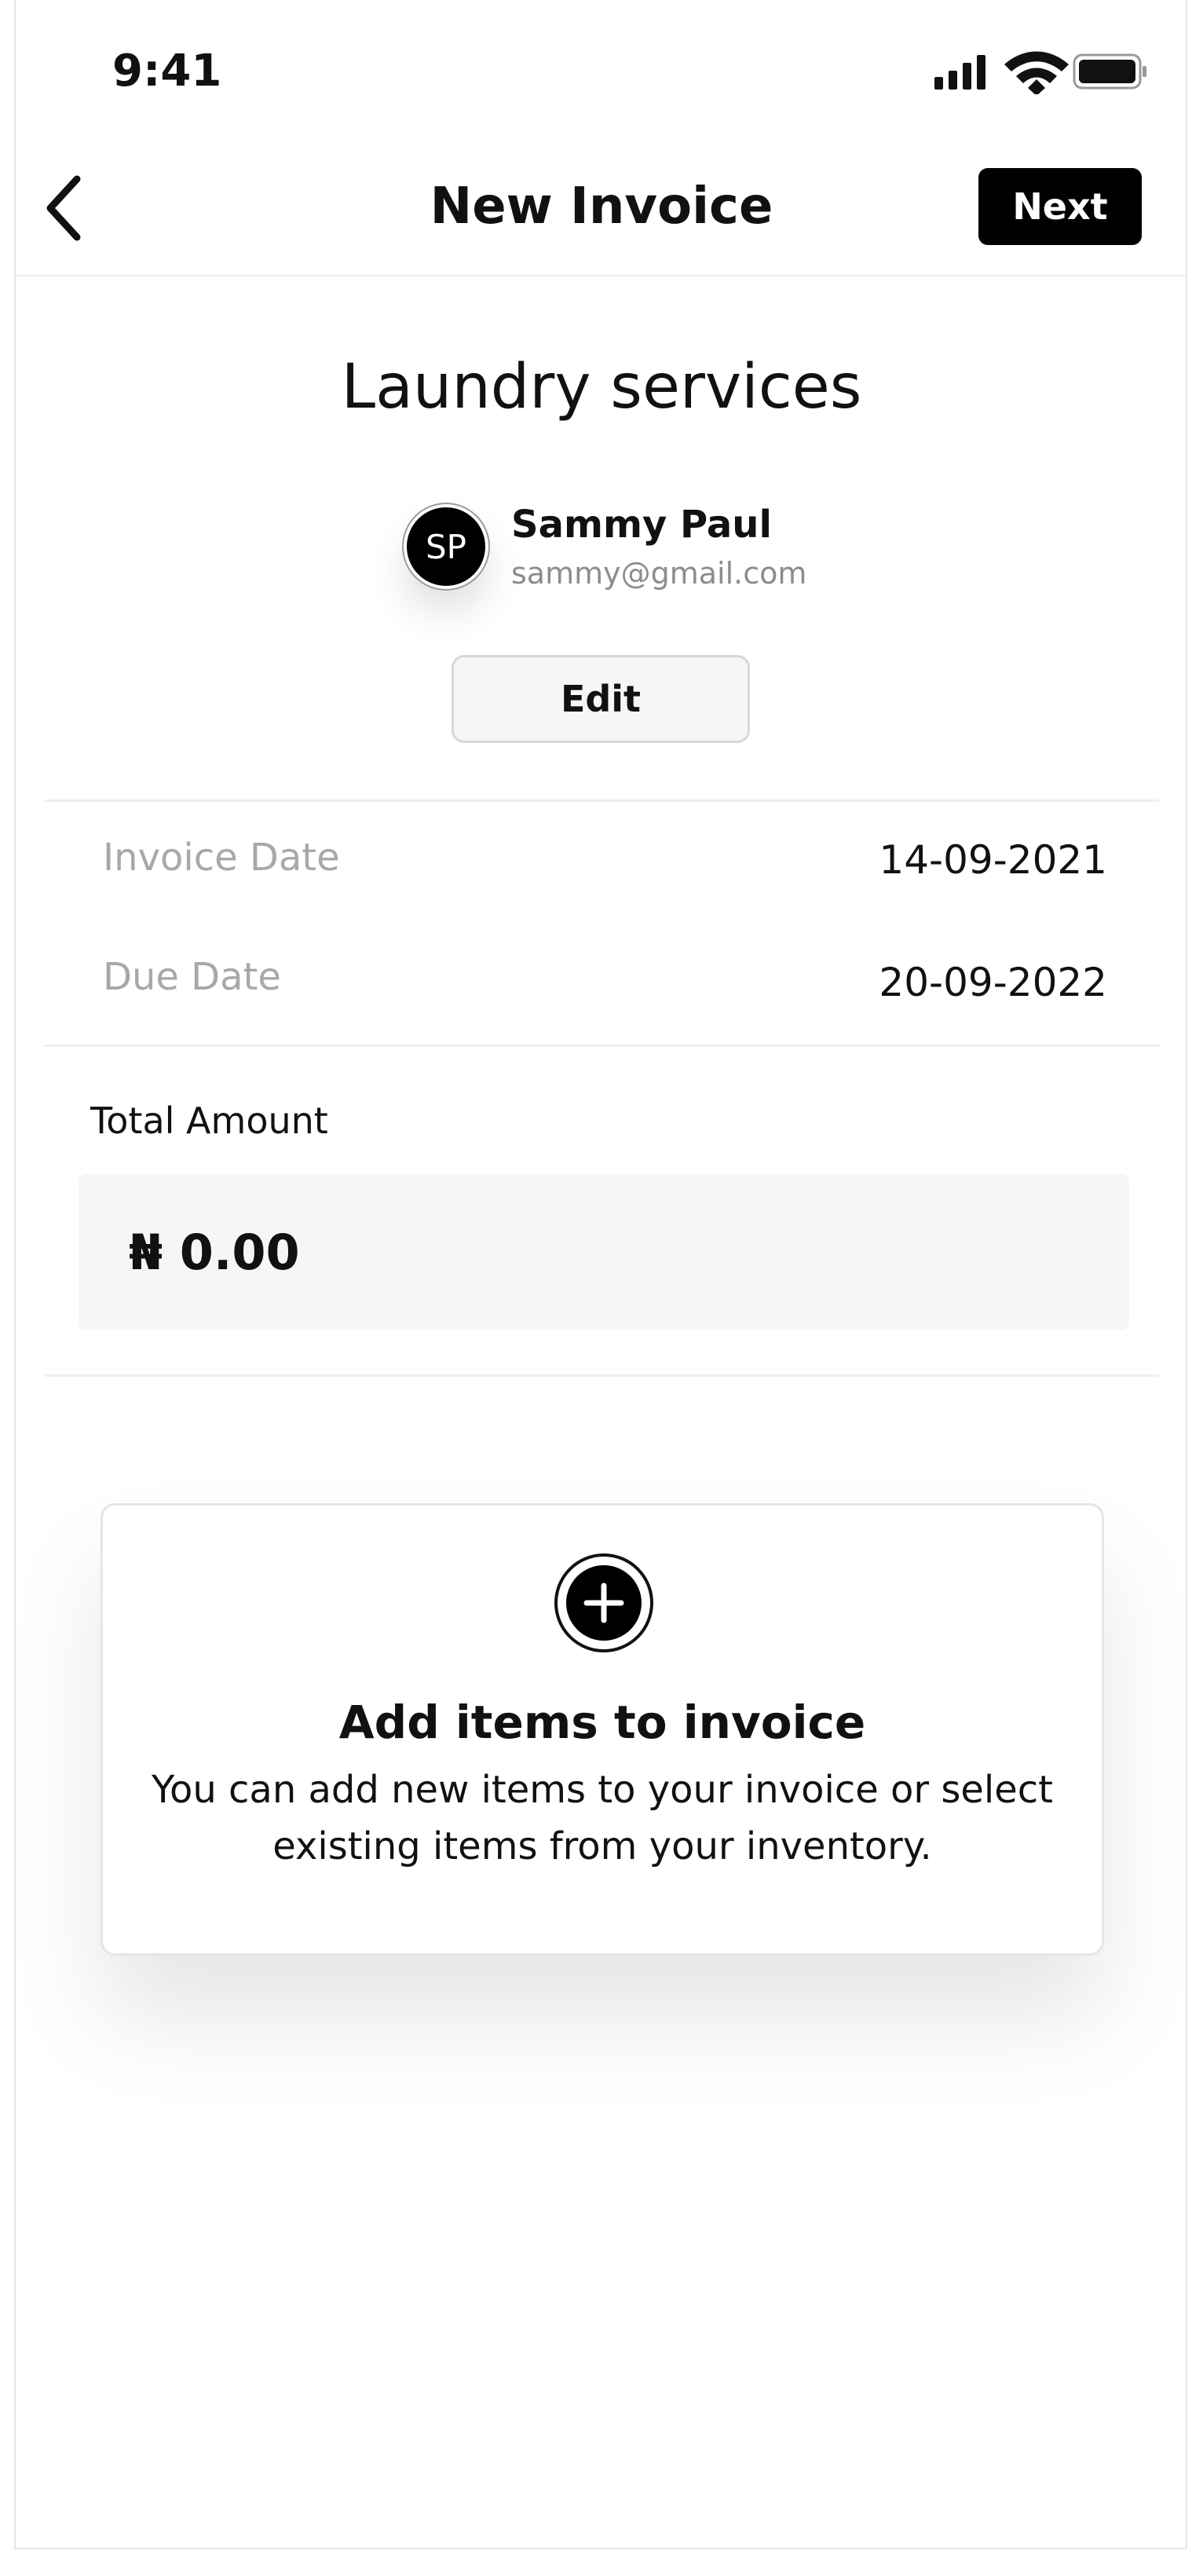 The height and width of the screenshot is (2576, 1203). Describe the element at coordinates (602, 1376) in the screenshot. I see `divider-bottom` at that location.